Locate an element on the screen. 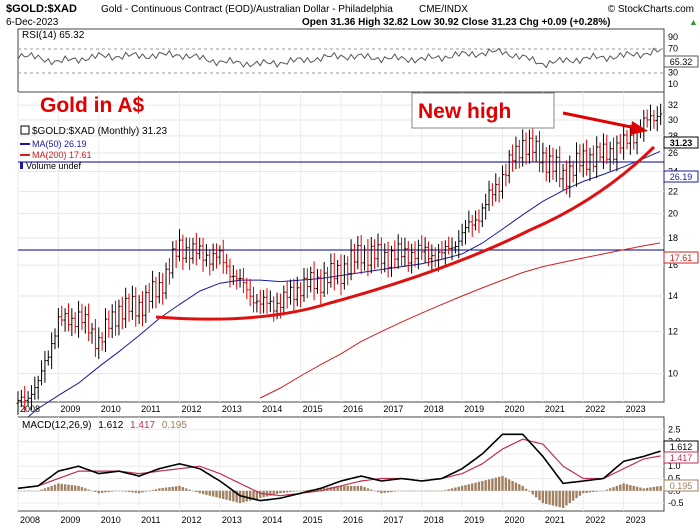  svg-text:MACD(12,26,9) 1.612: MACD(12,26,9) 1.612 1.417 0.195 is located at coordinates (104, 425).